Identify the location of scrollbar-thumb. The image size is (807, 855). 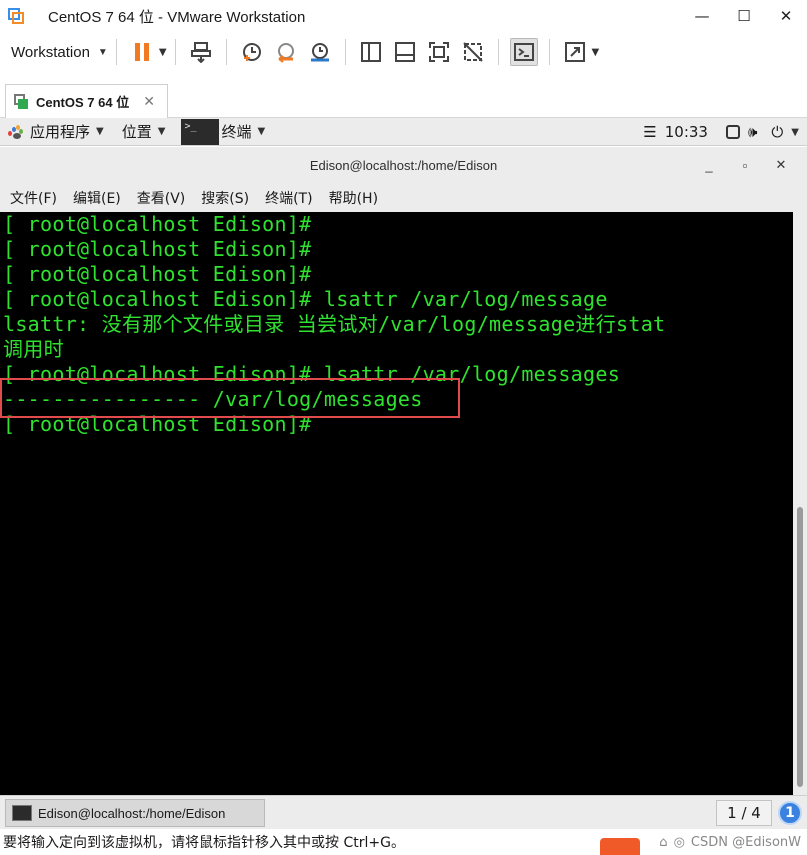
(800, 647).